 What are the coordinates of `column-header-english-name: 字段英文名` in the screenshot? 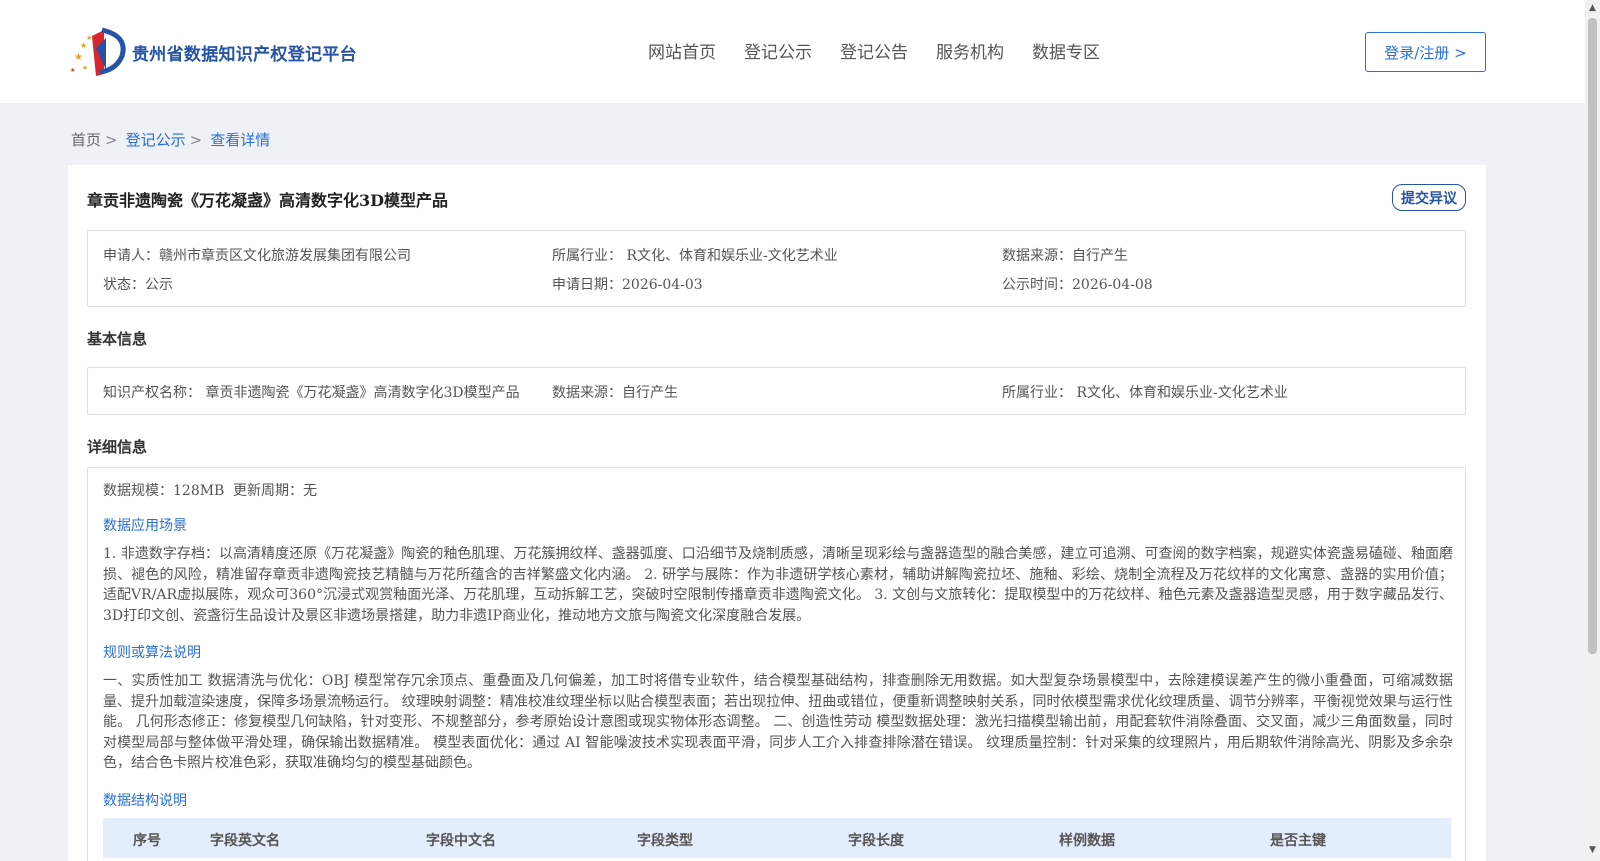 It's located at (245, 841).